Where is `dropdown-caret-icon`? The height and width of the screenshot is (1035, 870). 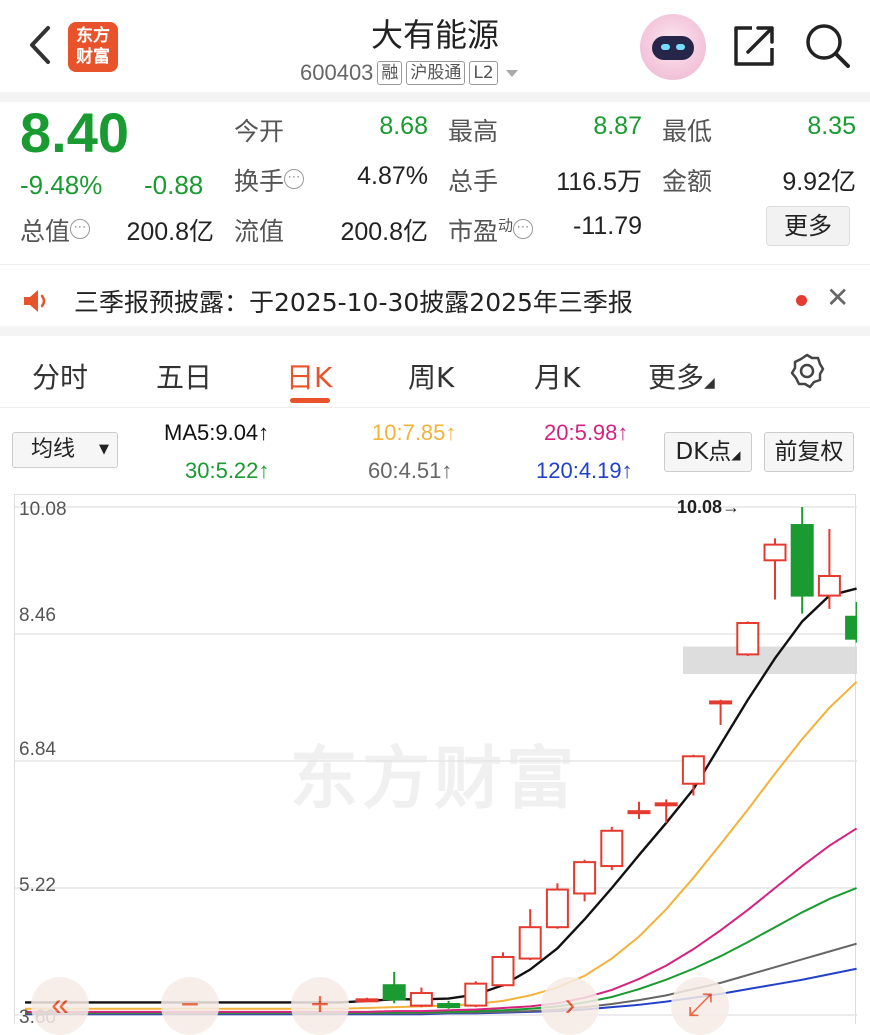
dropdown-caret-icon is located at coordinates (512, 73).